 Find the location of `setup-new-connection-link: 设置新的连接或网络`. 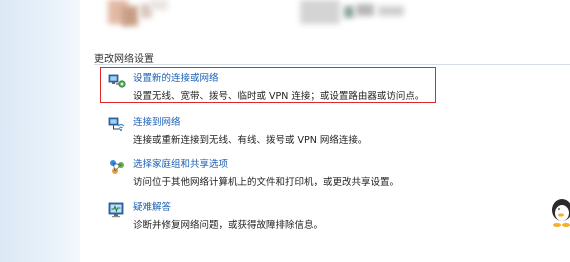

setup-new-connection-link: 设置新的连接或网络 is located at coordinates (176, 77).